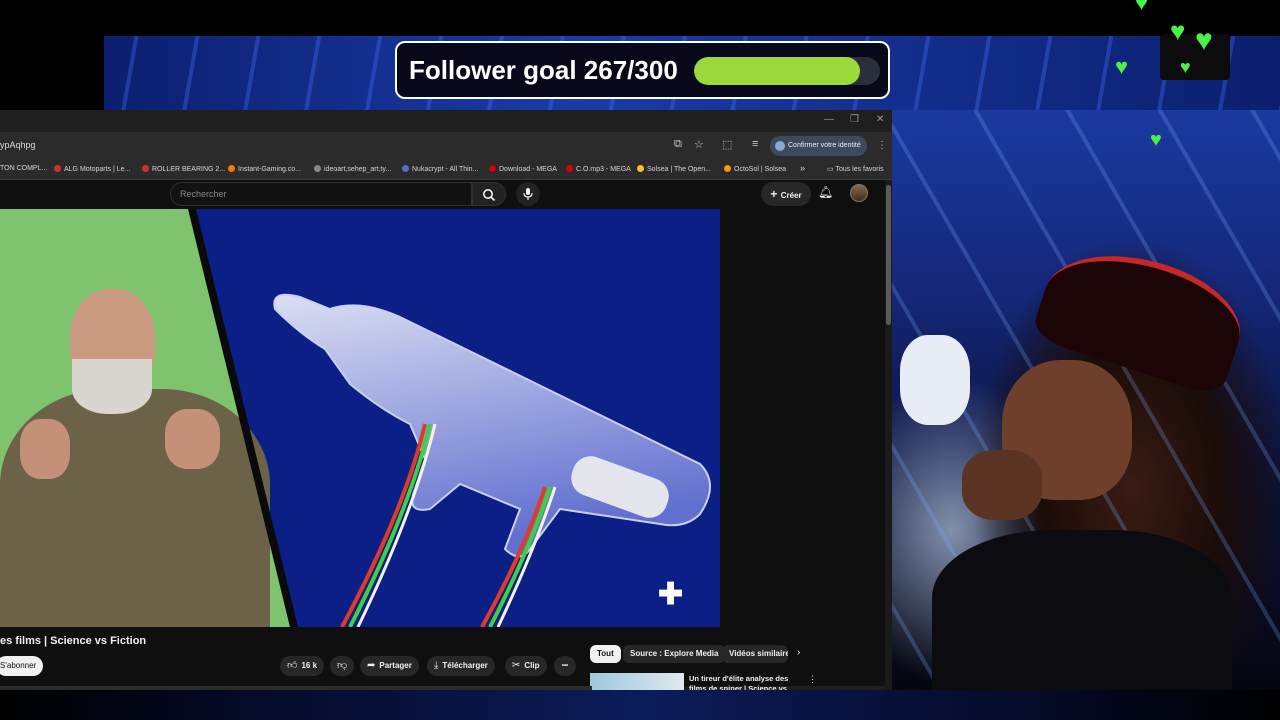 The height and width of the screenshot is (720, 1280). What do you see at coordinates (603, 169) in the screenshot?
I see `bookmark-label: C.O.mp3 - MEGA` at bounding box center [603, 169].